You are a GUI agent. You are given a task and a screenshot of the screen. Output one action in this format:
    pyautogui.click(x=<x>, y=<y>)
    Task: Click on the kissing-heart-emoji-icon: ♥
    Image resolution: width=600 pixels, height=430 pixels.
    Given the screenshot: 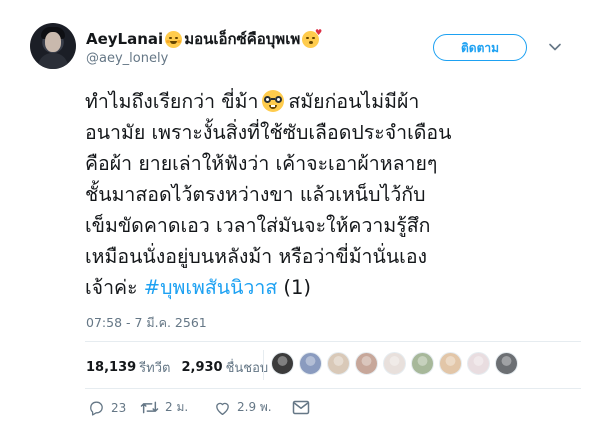 What is the action you would take?
    pyautogui.click(x=312, y=38)
    